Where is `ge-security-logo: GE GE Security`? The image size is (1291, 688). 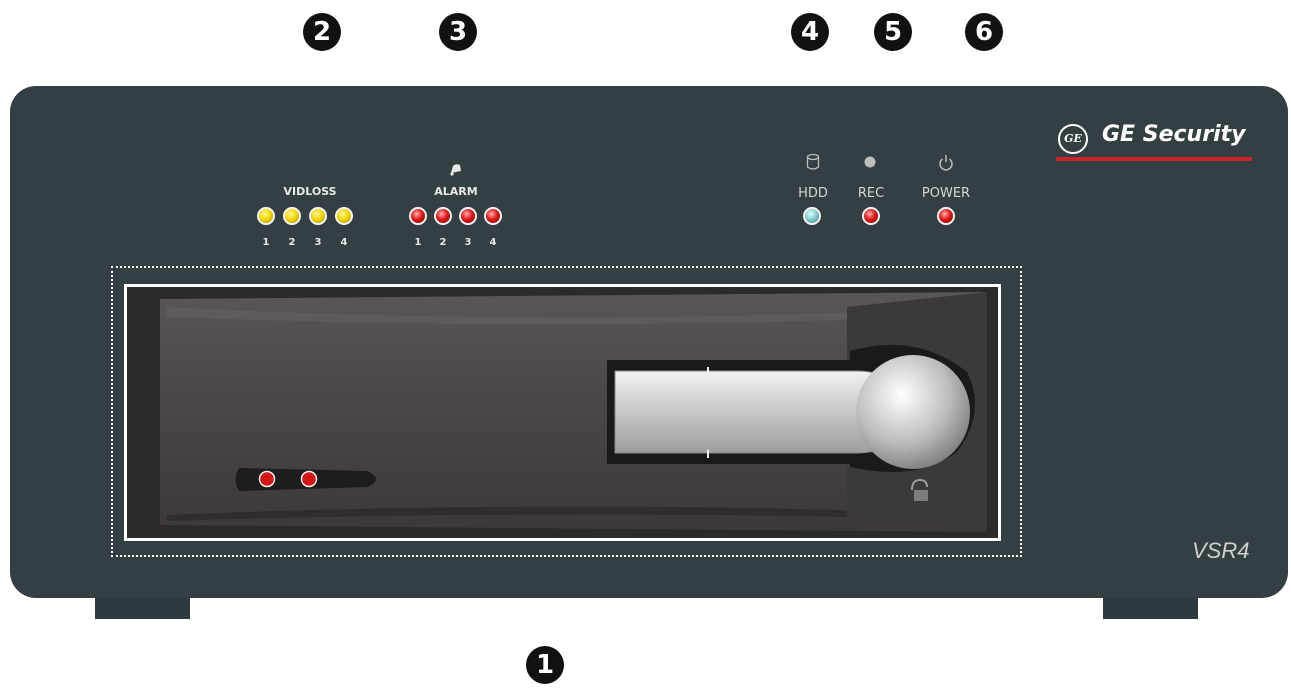 ge-security-logo: GE GE Security is located at coordinates (1154, 141).